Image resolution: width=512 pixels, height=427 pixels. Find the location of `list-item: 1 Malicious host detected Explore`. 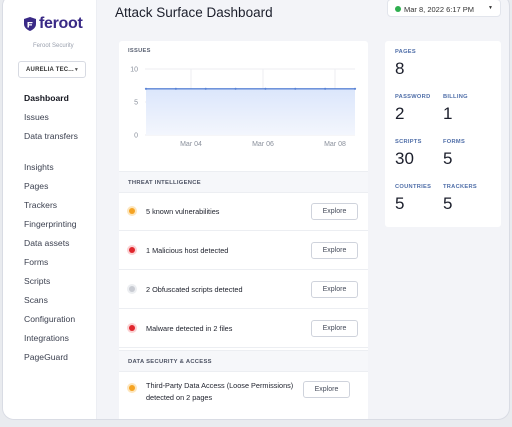

list-item: 1 Malicious host detected Explore is located at coordinates (243, 251).